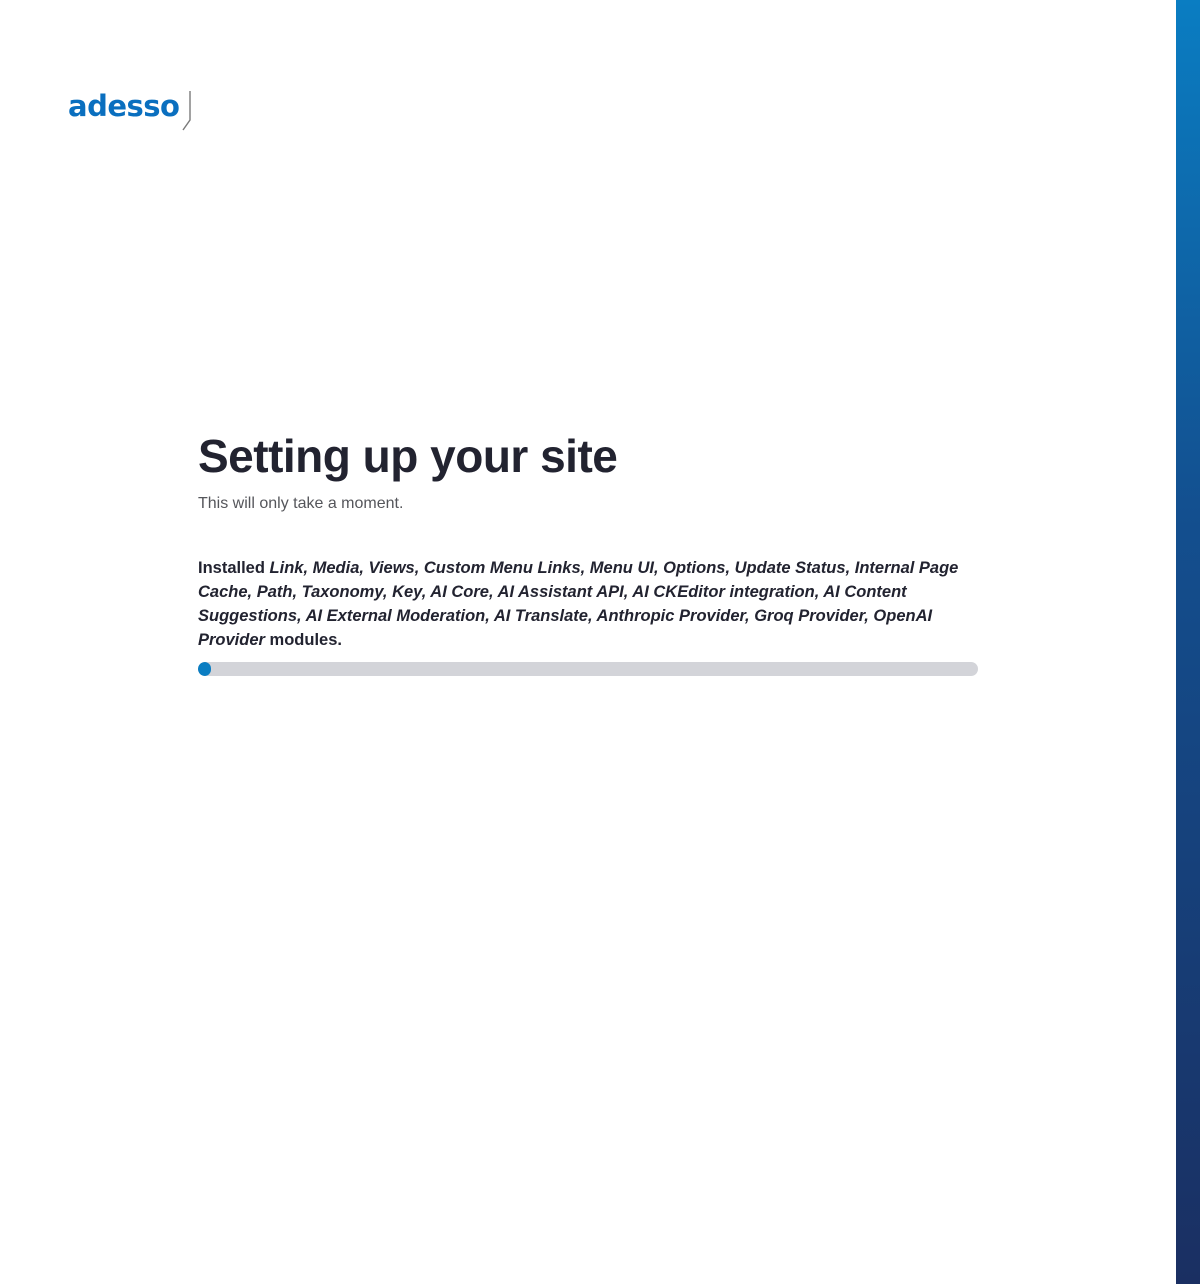 The height and width of the screenshot is (1284, 1200). What do you see at coordinates (205, 669) in the screenshot?
I see `progress-bar-fill` at bounding box center [205, 669].